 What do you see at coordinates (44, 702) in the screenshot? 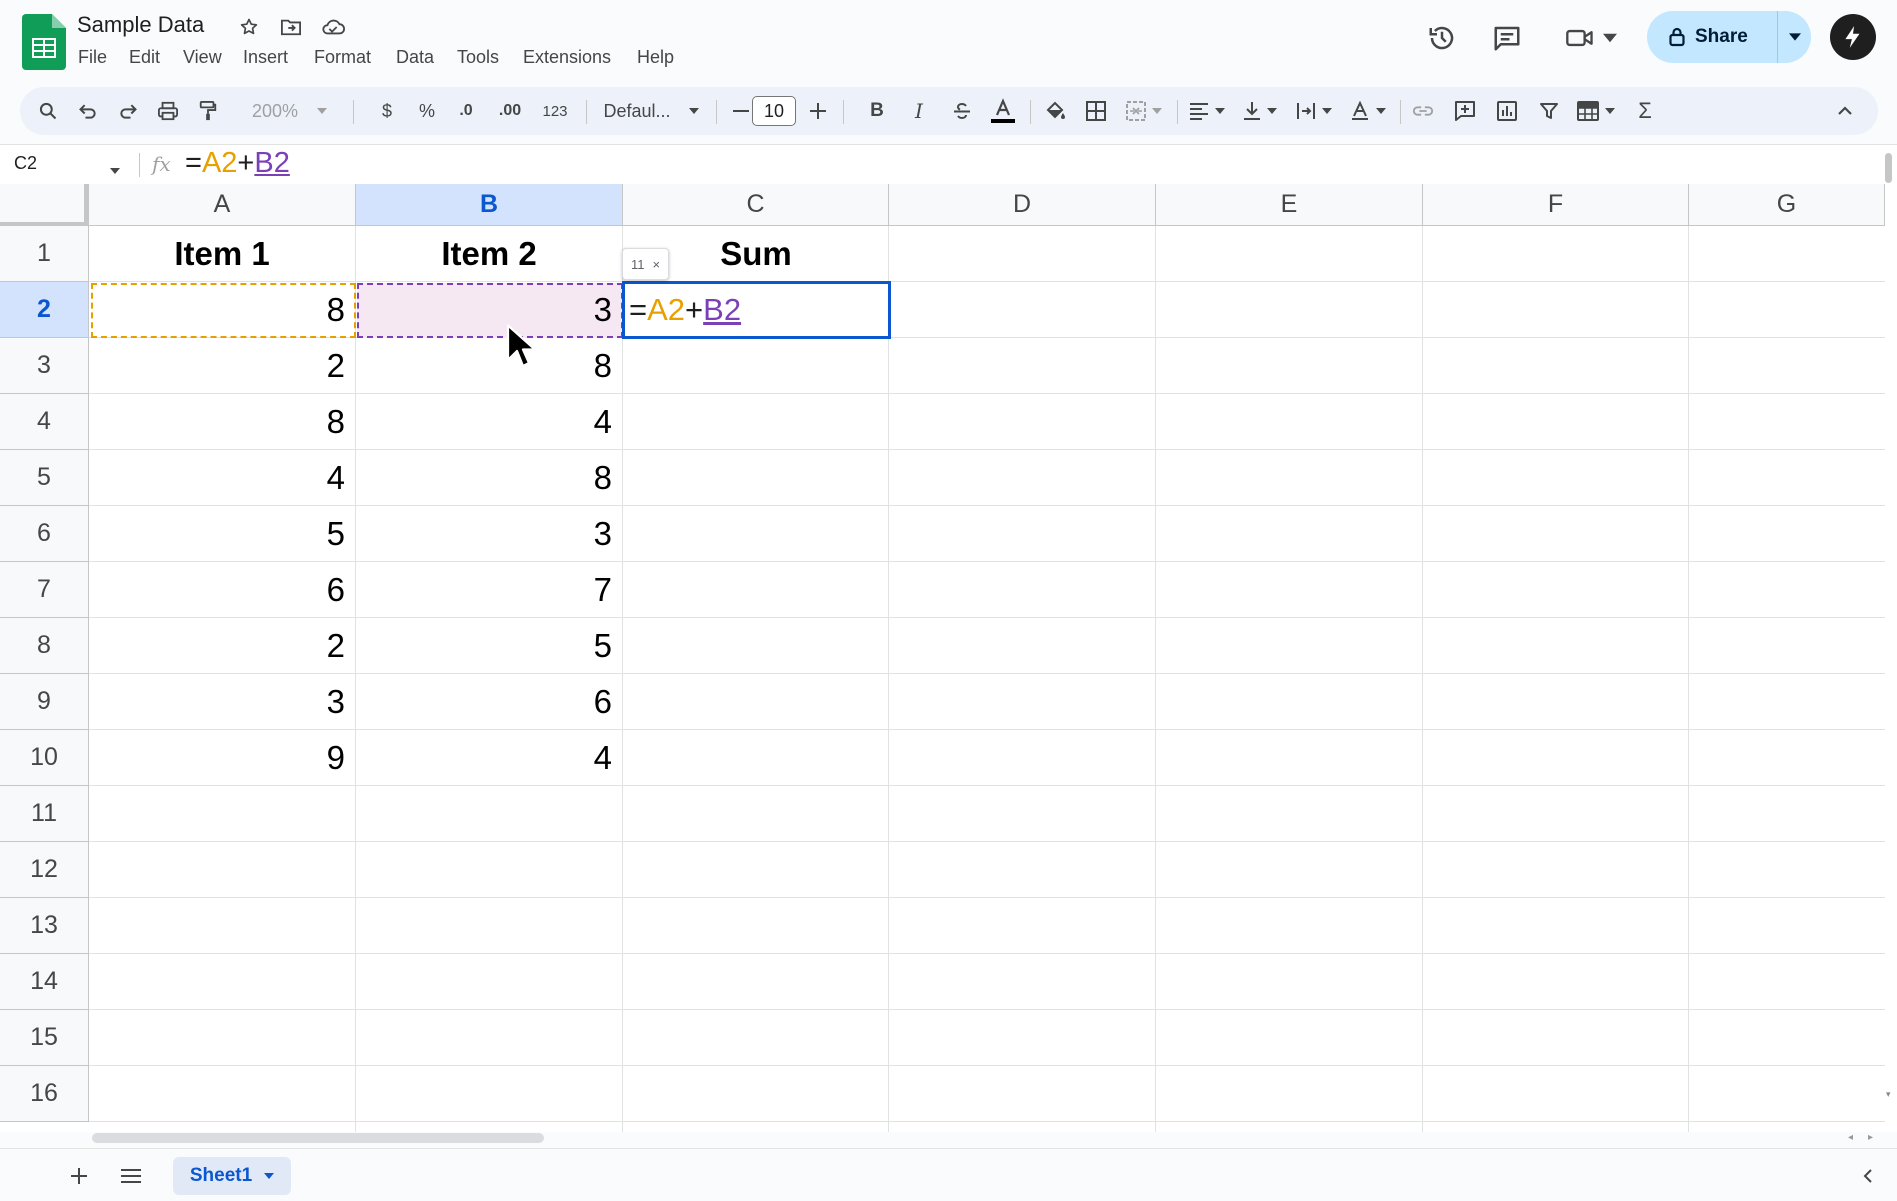
I see `row-header-9: 9` at bounding box center [44, 702].